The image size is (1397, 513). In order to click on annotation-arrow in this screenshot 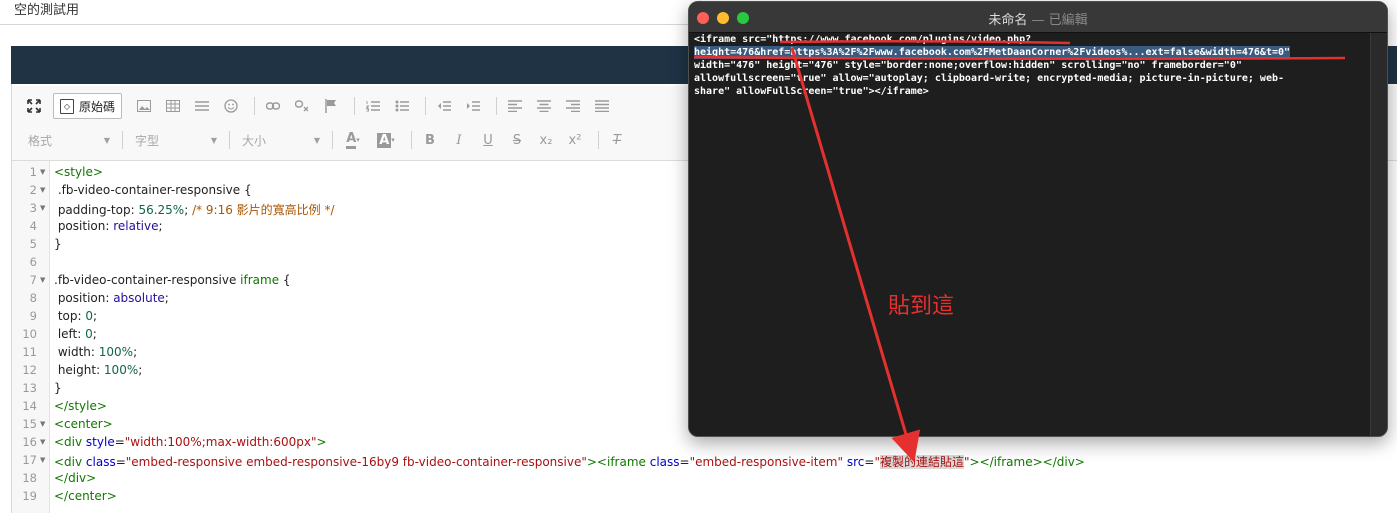, I will do `click(855, 255)`.